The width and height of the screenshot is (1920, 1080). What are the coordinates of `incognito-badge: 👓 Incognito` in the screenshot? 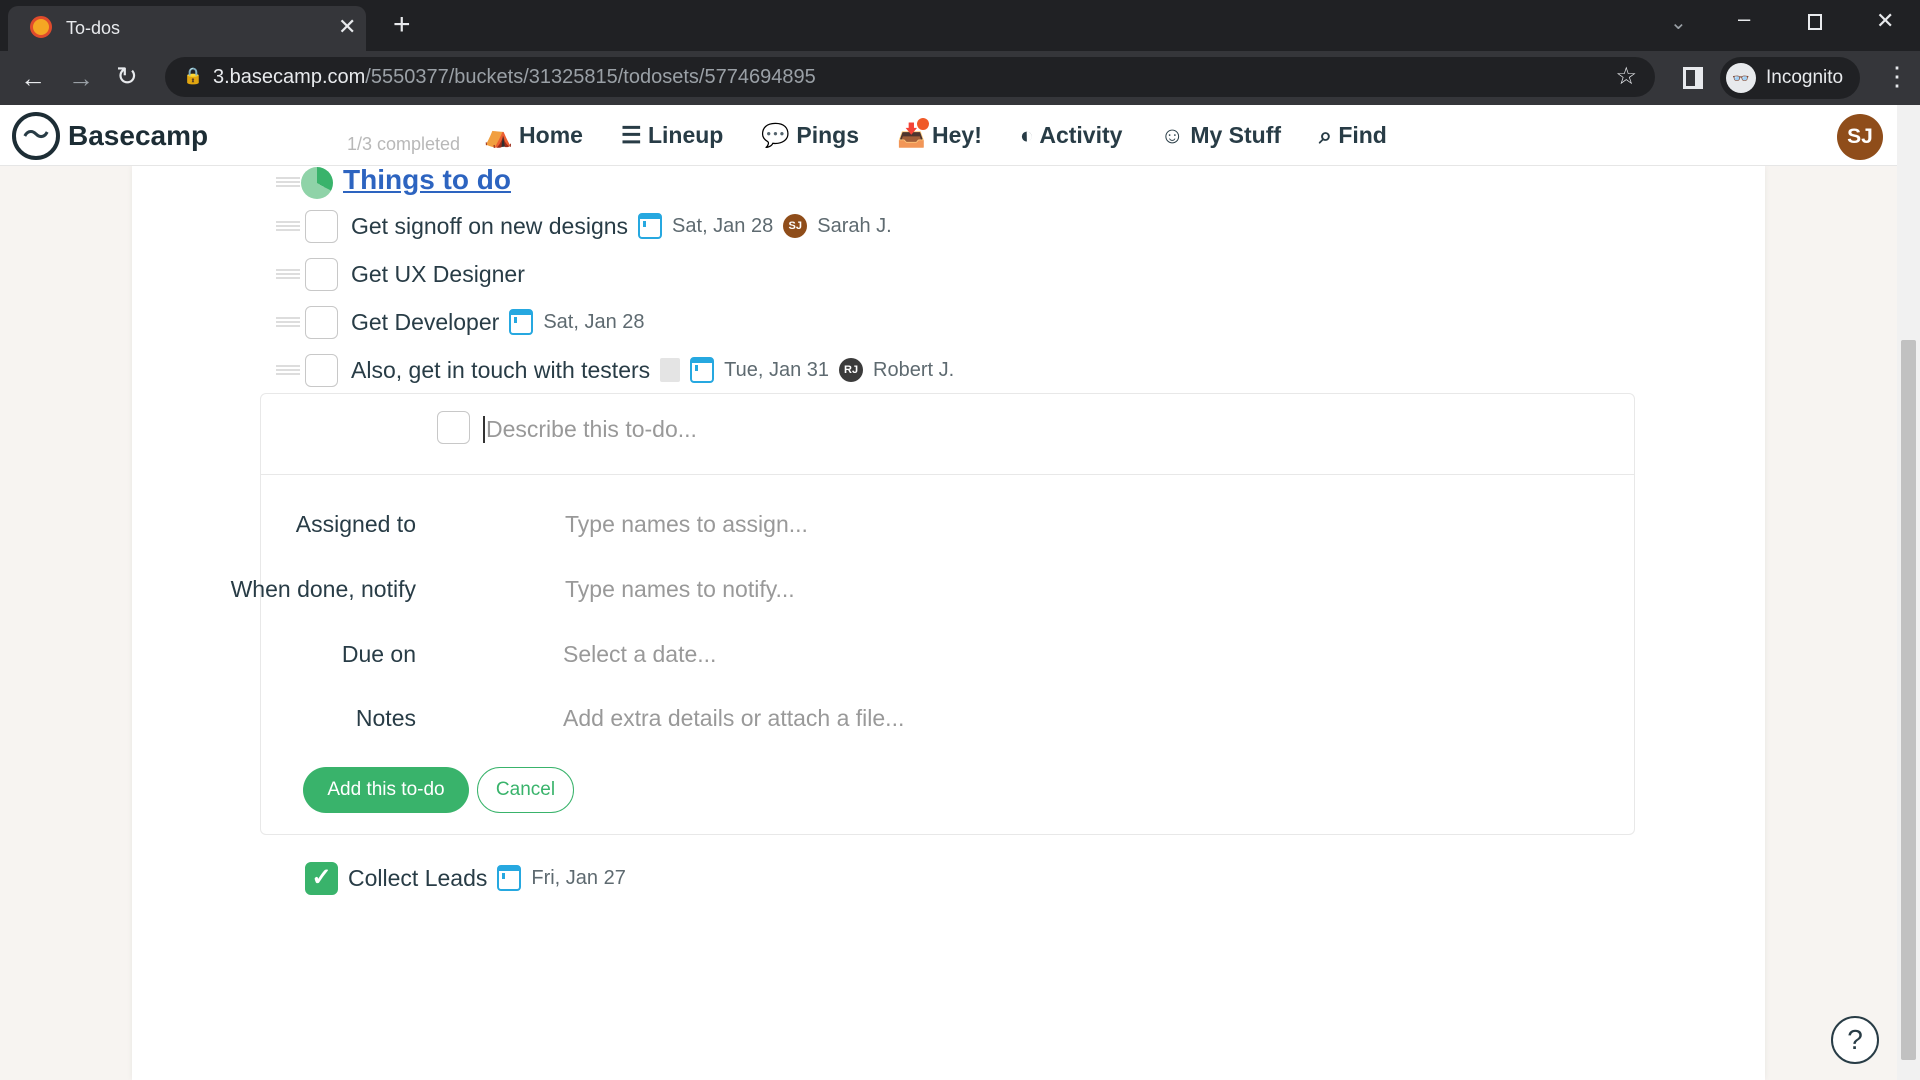 It's located at (1790, 78).